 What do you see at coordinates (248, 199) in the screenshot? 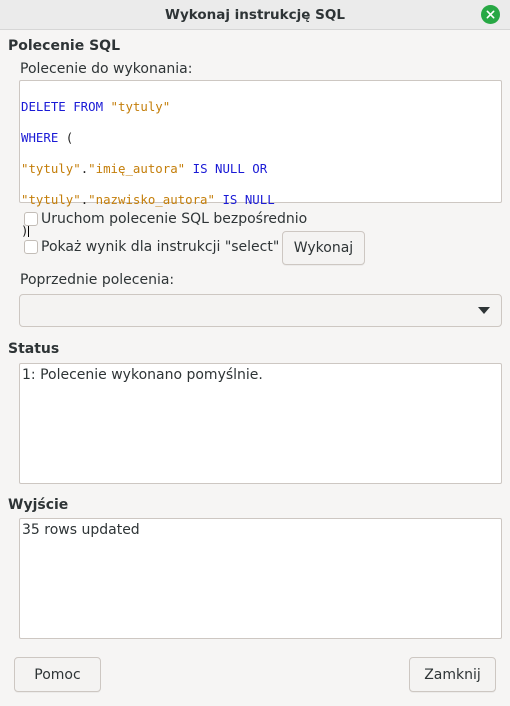
I see `sql-keyword: IS NULL` at bounding box center [248, 199].